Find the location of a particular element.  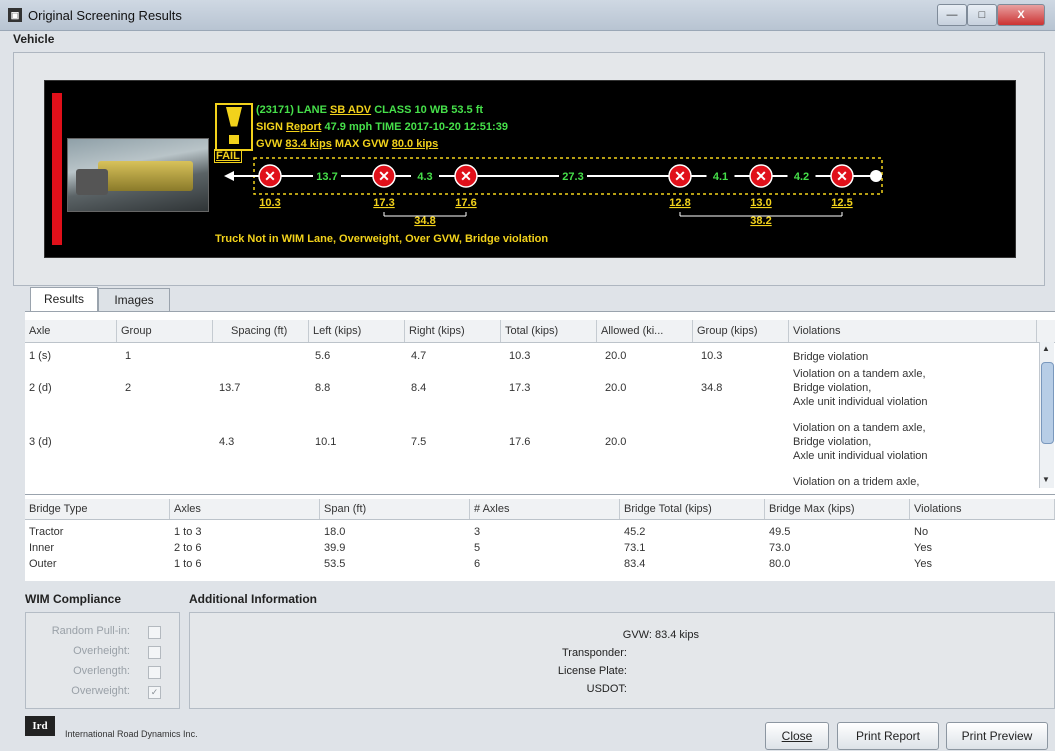

bridge-row1-span: 18.0 is located at coordinates (335, 532).